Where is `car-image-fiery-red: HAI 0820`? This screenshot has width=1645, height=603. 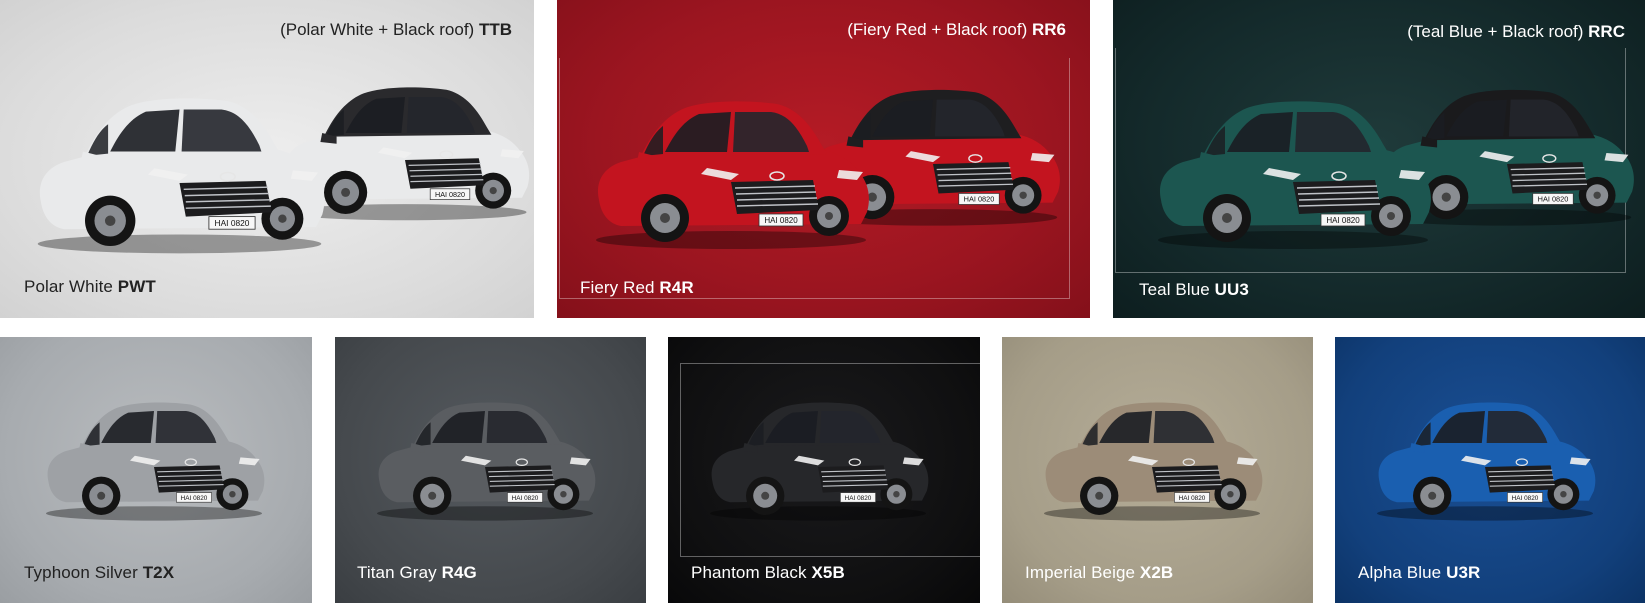
car-image-fiery-red: HAI 0820 is located at coordinates (731, 169).